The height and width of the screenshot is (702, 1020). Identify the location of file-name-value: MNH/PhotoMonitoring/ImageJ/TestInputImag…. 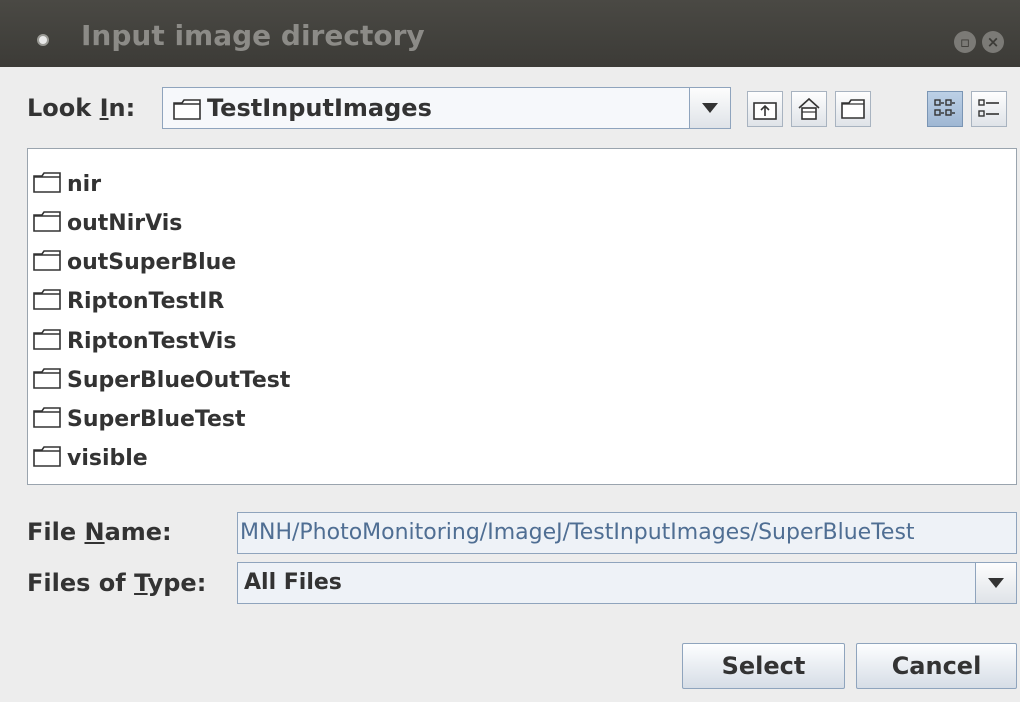
(577, 532).